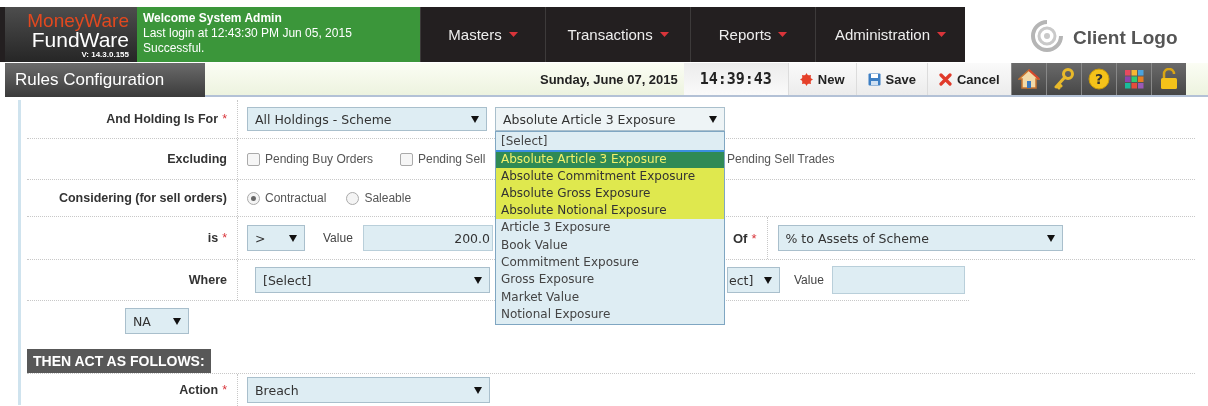  What do you see at coordinates (157, 321) in the screenshot?
I see `dropdown: NA` at bounding box center [157, 321].